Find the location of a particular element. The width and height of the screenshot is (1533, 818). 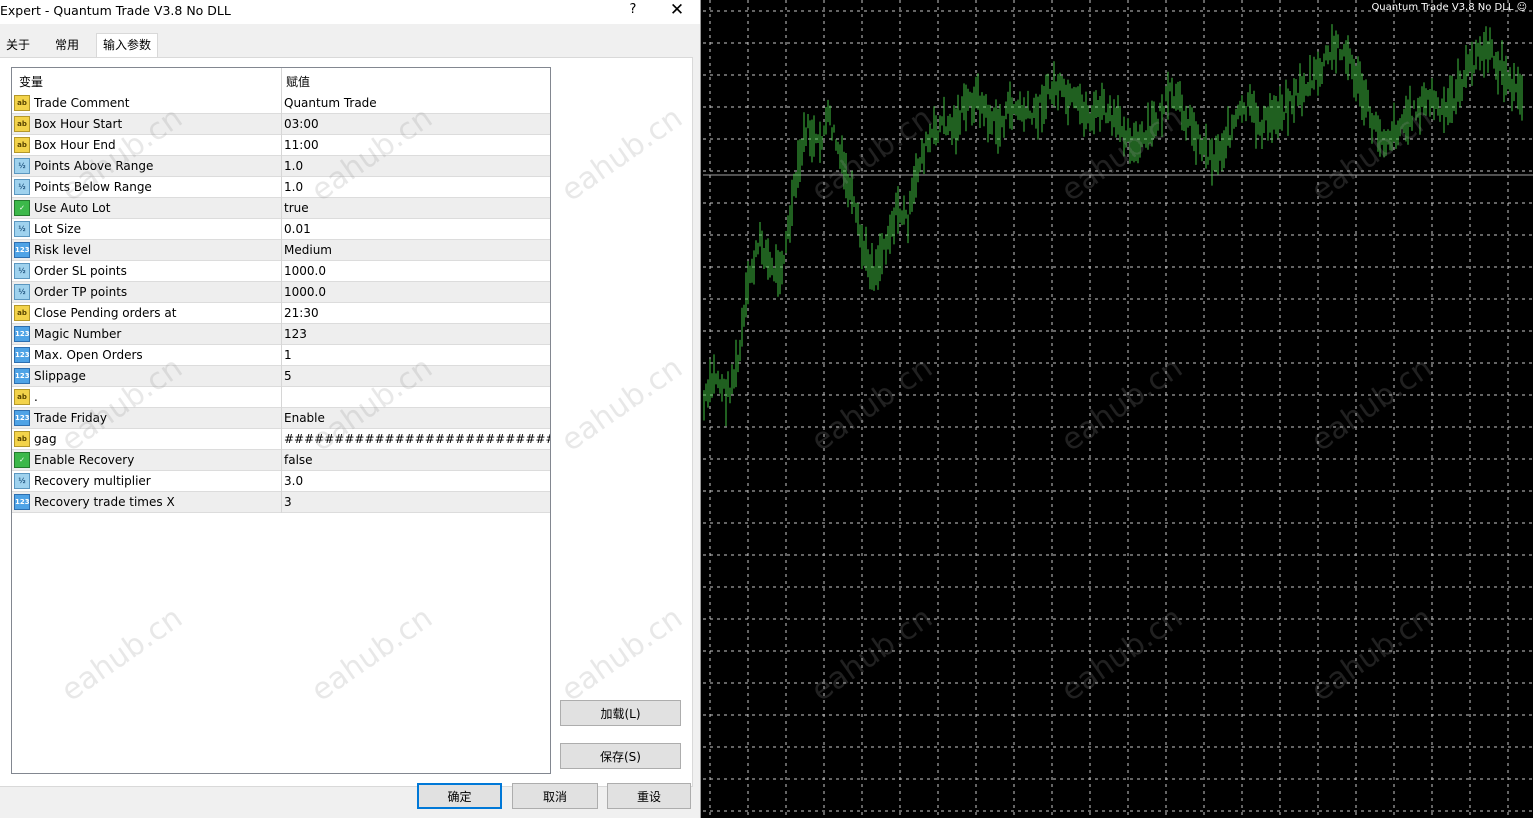

parameter-name: Points Below Range is located at coordinates (93, 187).